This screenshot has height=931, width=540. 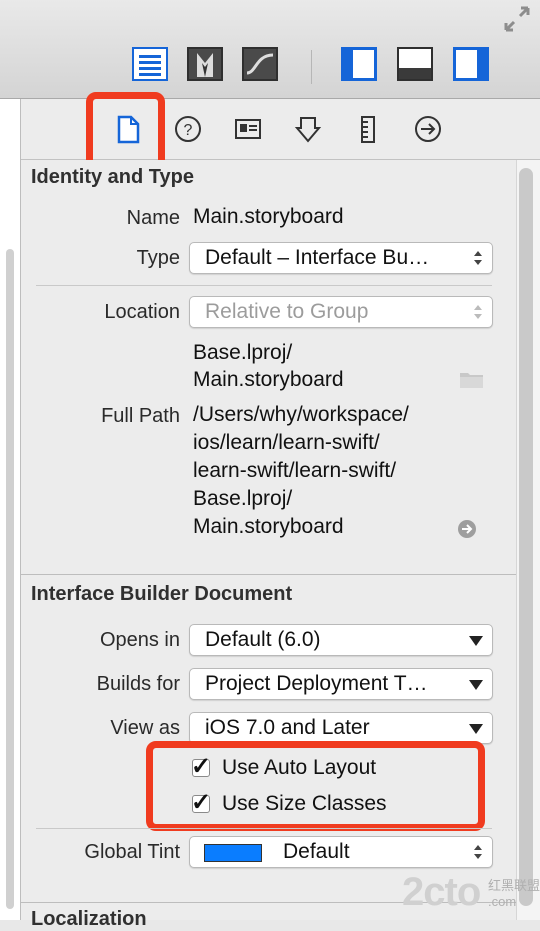 I want to click on quick-help-icon: ?, so click(x=188, y=129).